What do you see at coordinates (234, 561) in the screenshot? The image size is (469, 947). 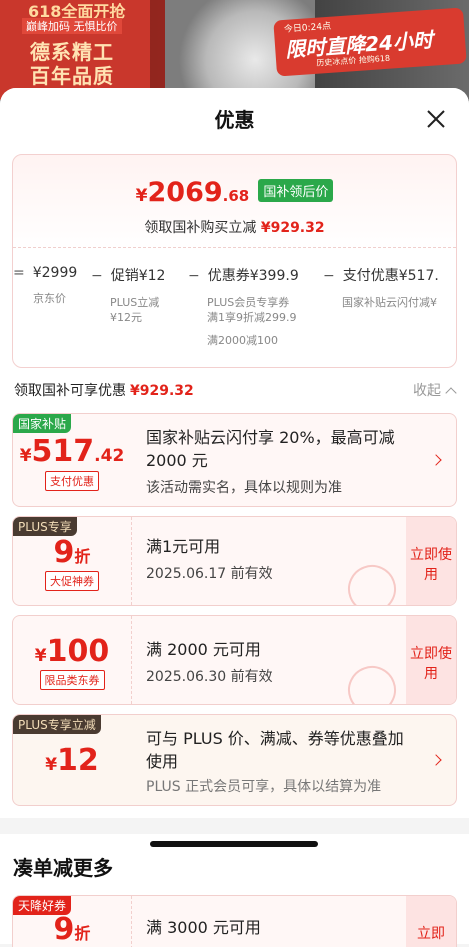 I see `coupon-plus-discount: PLUS专享 9折 大促神券 满1元可用 2025.06.17 前有效 立即使用` at bounding box center [234, 561].